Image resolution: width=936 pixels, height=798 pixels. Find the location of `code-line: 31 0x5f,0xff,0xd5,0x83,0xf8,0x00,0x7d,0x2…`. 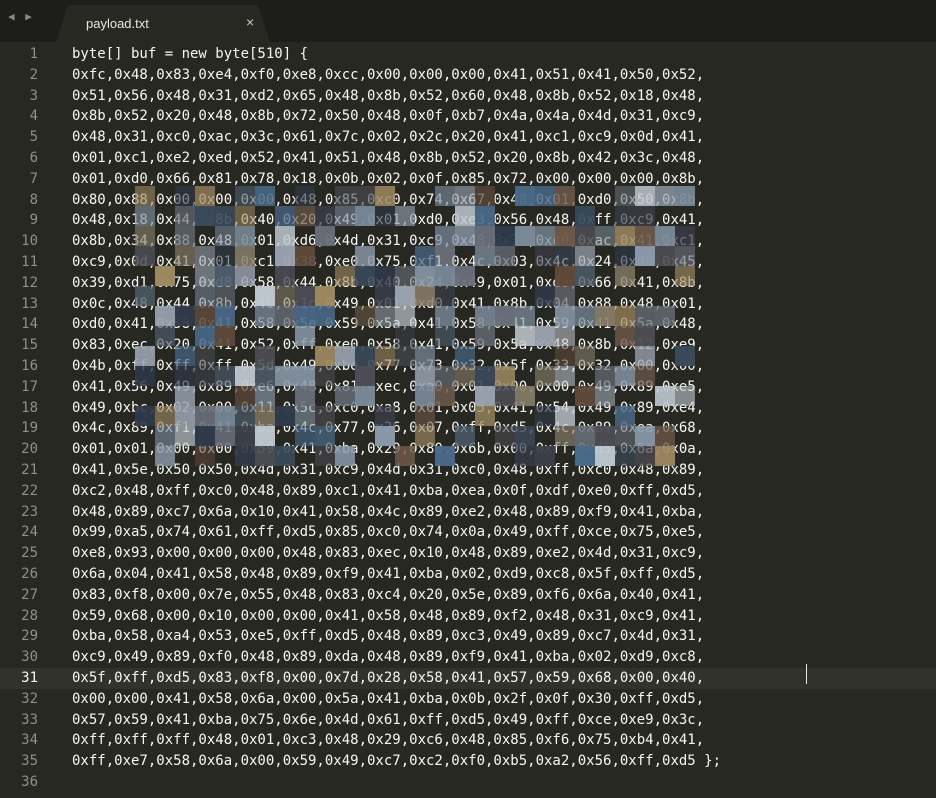

code-line: 31 0x5f,0xff,0xd5,0x83,0xf8,0x00,0x7d,0x2… is located at coordinates (468, 678).